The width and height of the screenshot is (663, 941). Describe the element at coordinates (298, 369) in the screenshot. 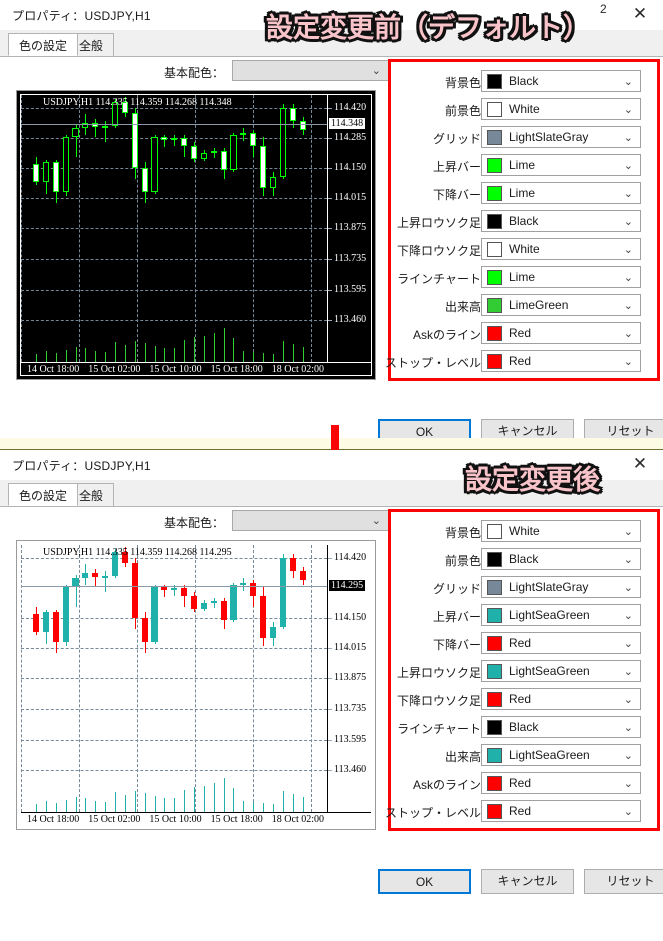

I see `time-label: 18 Oct 02:00` at that location.